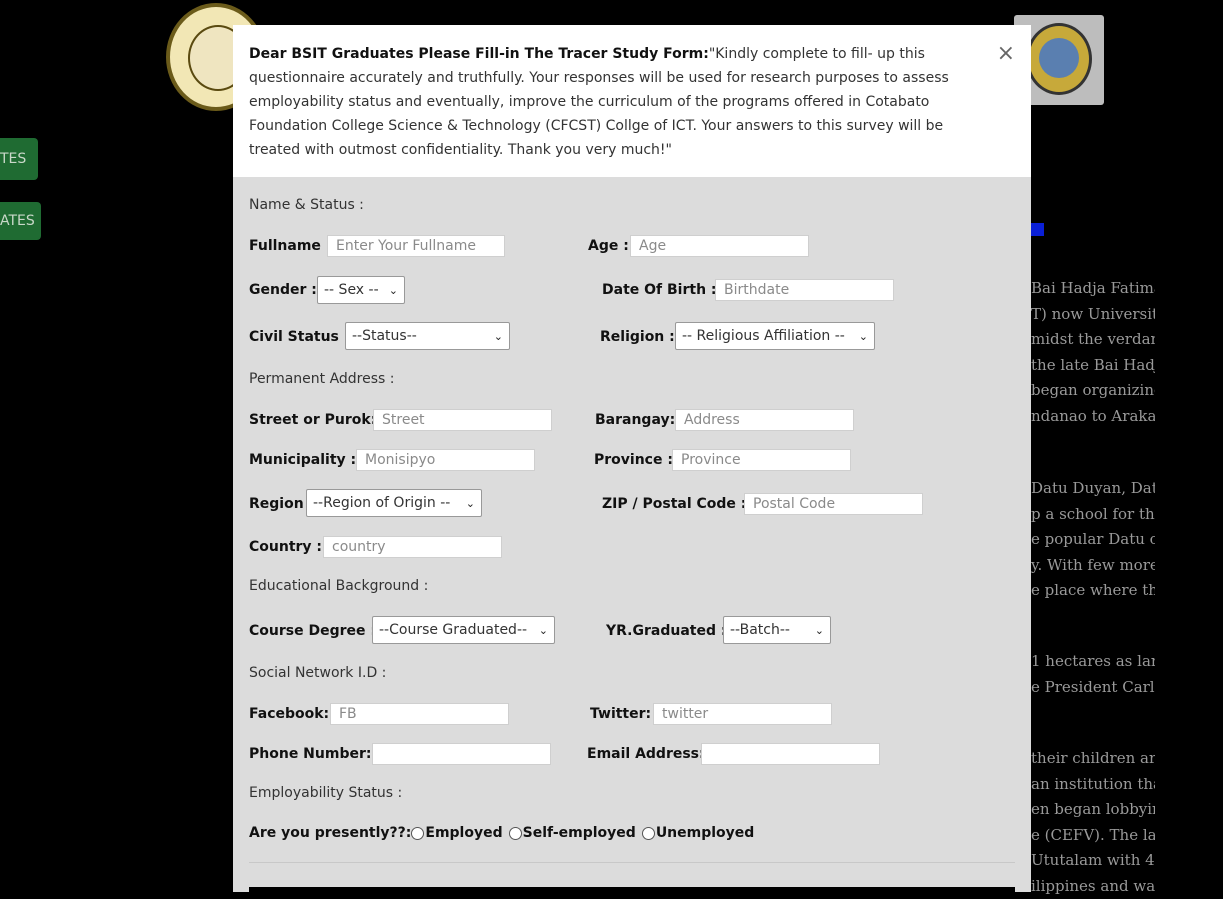  What do you see at coordinates (20, 221) in the screenshot?
I see `side-nav-button-2: ATES` at bounding box center [20, 221].